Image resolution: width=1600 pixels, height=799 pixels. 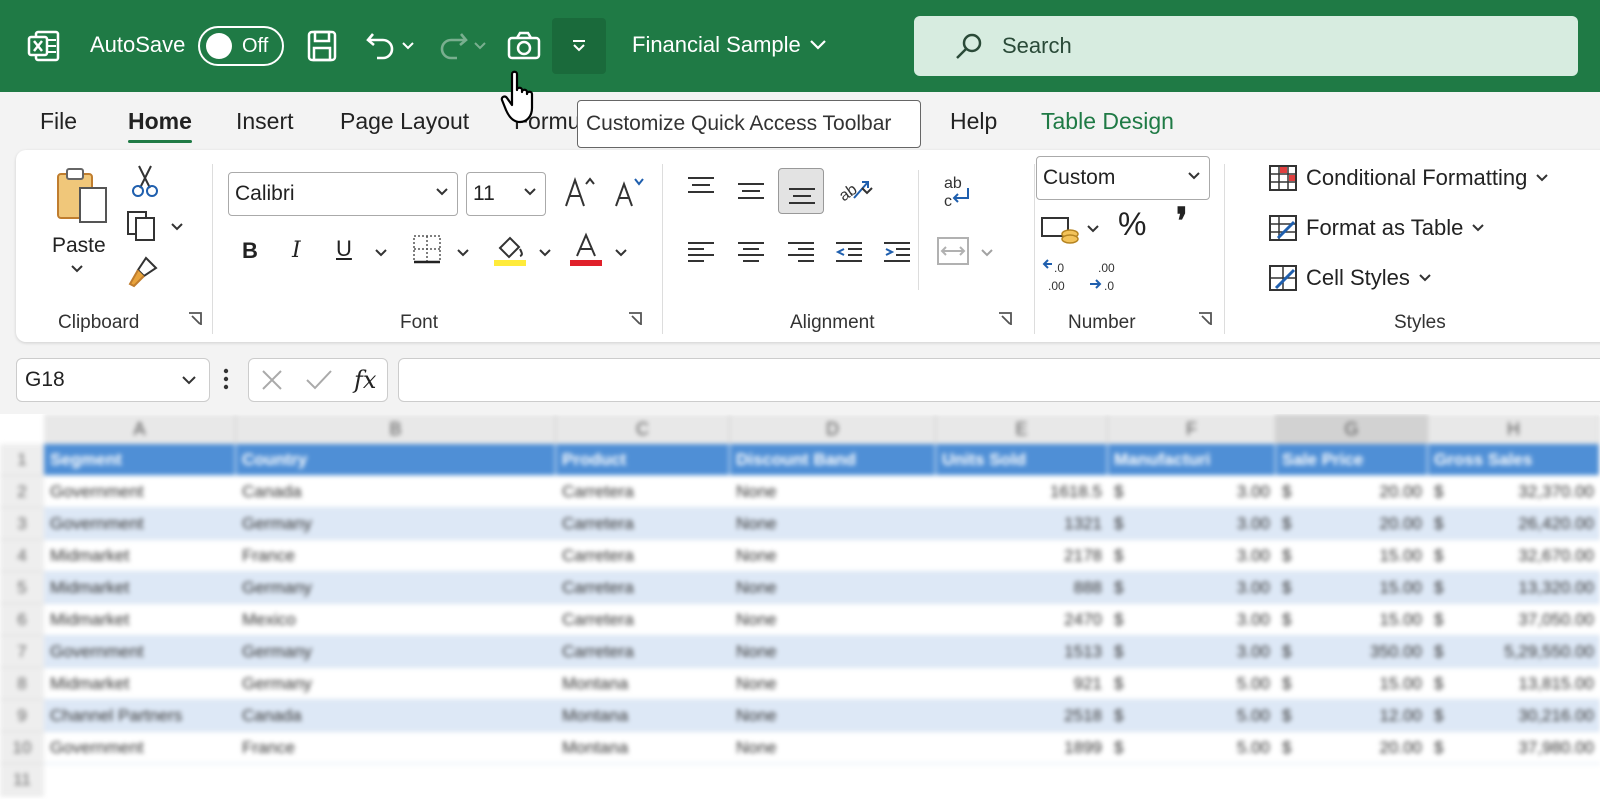 What do you see at coordinates (265, 121) in the screenshot?
I see `tab-insert: Insert` at bounding box center [265, 121].